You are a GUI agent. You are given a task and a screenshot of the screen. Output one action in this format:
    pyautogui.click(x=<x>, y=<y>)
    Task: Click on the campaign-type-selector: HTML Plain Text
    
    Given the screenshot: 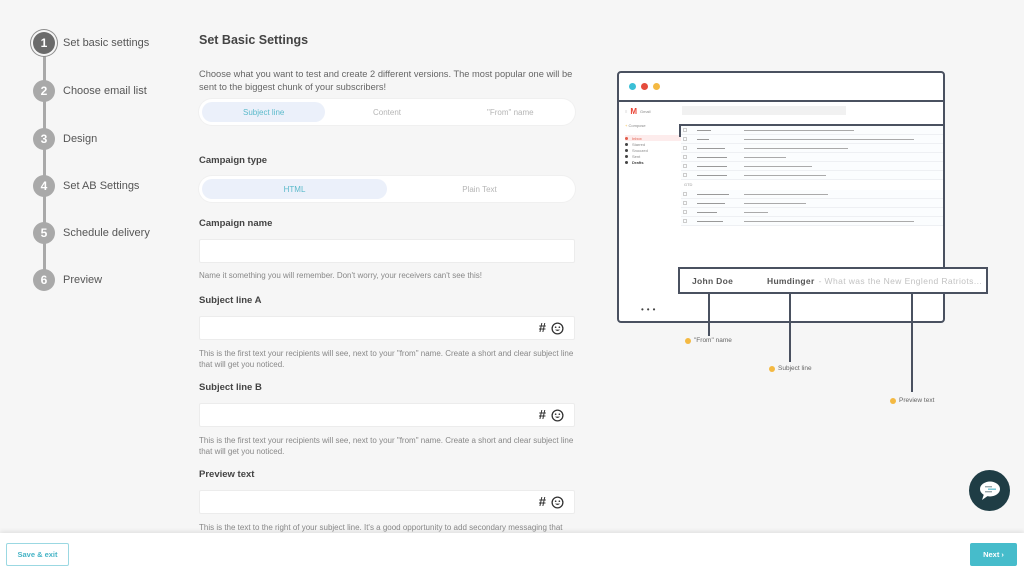 What is the action you would take?
    pyautogui.click(x=387, y=189)
    